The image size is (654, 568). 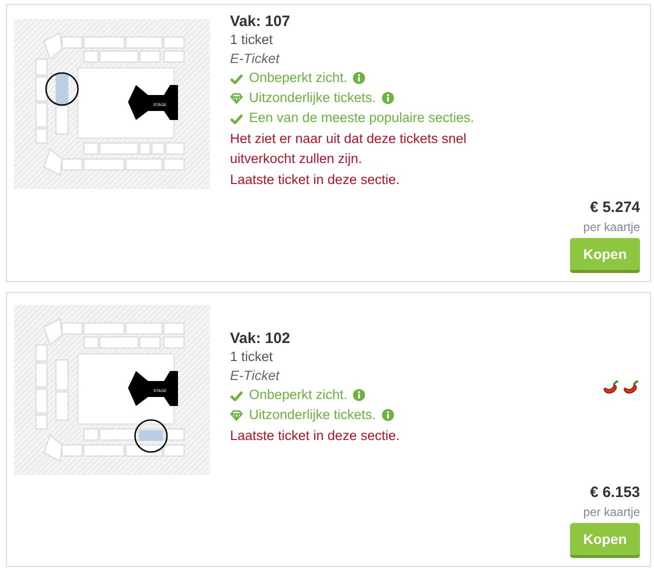 I want to click on warning-text: Het ziet er naar uit dat deze tickets snel uitverkocht zullen zijn., so click(x=349, y=149).